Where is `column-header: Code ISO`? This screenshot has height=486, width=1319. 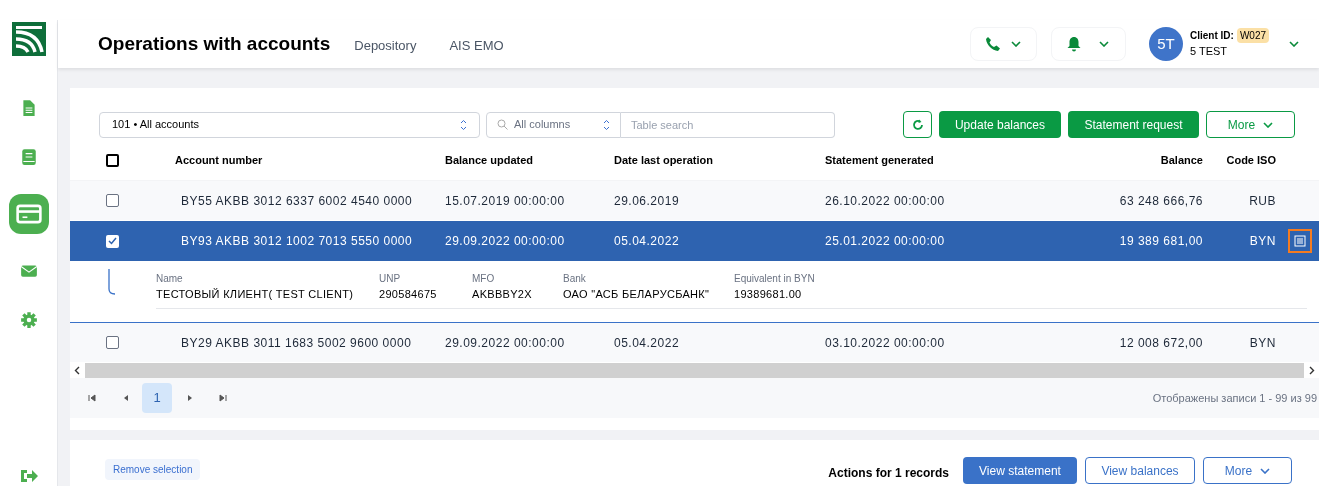
column-header: Code ISO is located at coordinates (1239, 160).